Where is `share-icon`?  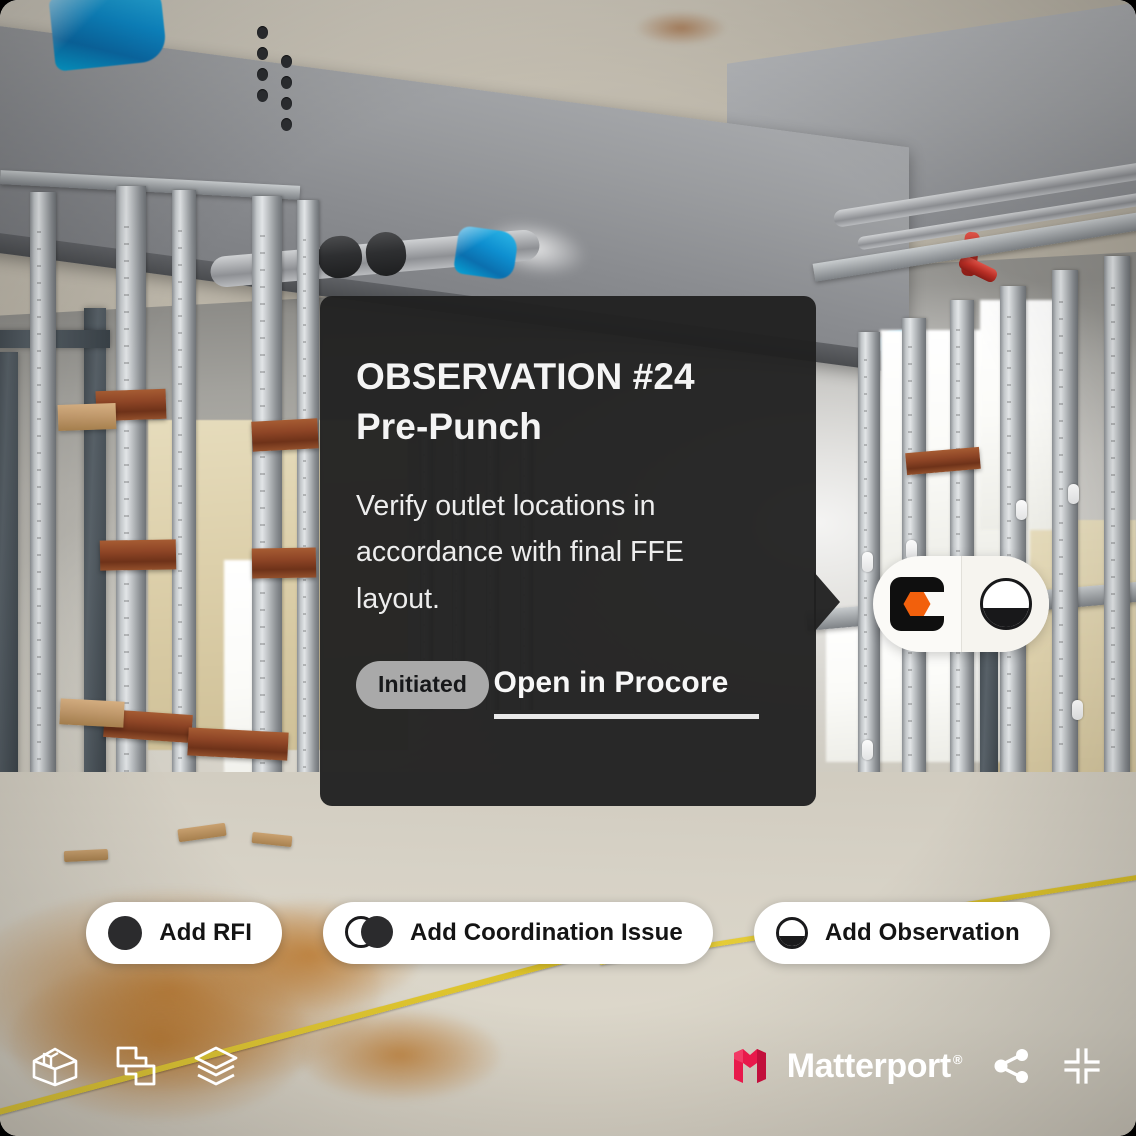 share-icon is located at coordinates (1012, 1066).